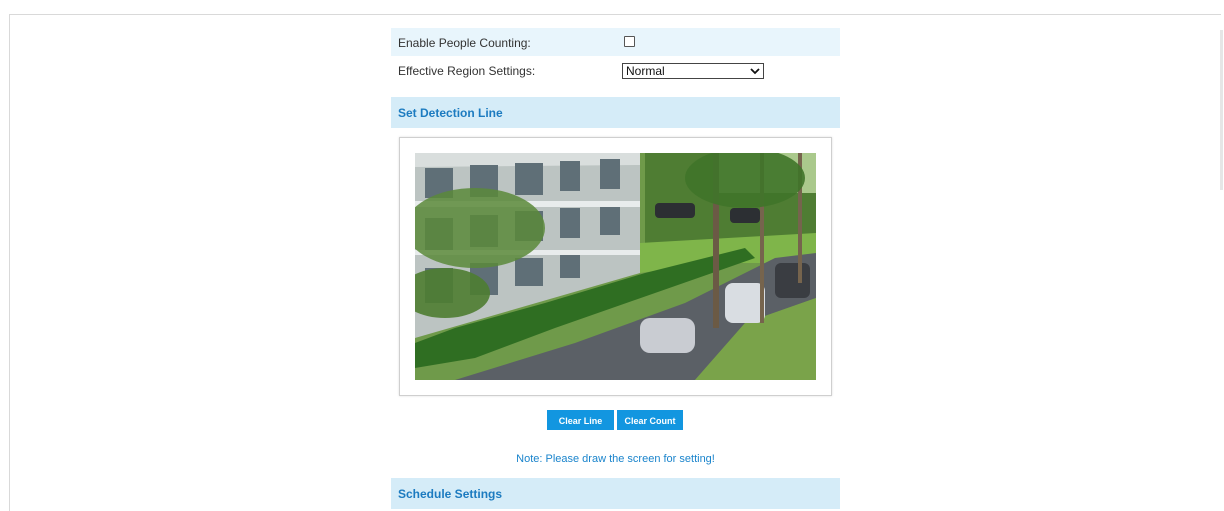 Image resolution: width=1224 pixels, height=511 pixels. I want to click on enable-people-counting-checkbox, so click(629, 41).